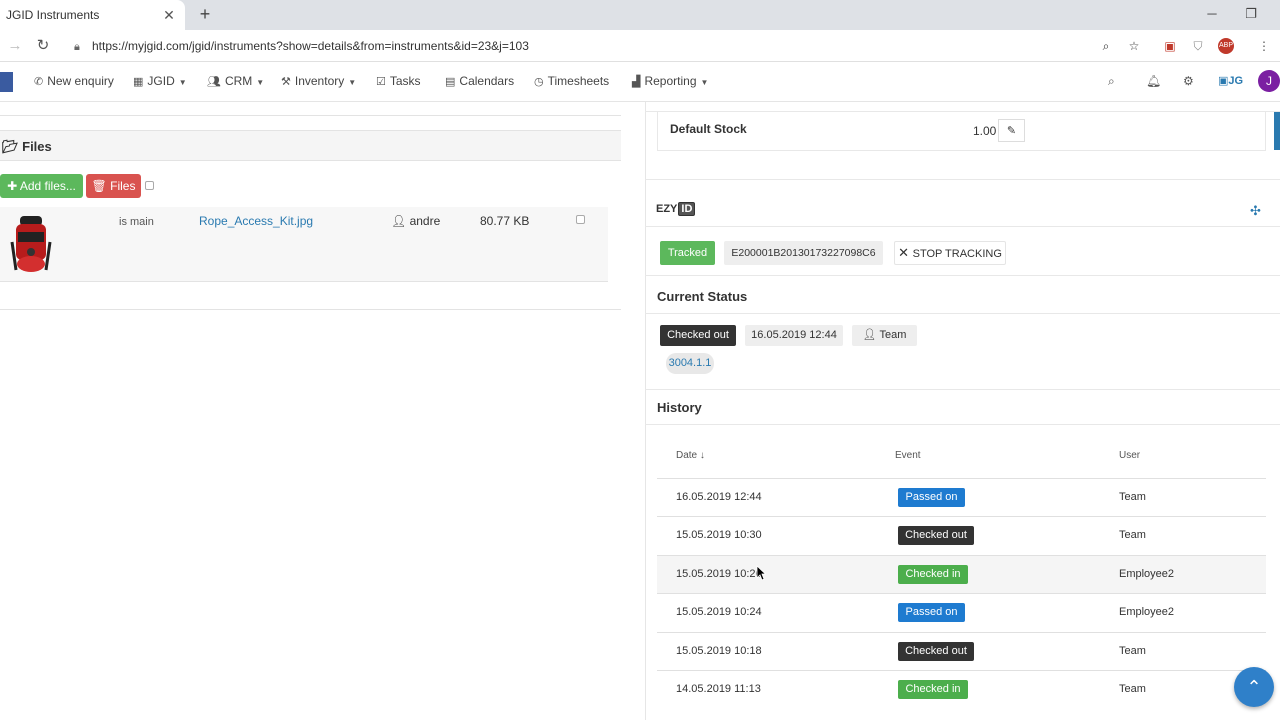  I want to click on version-badge: 3004.1.1, so click(690, 363).